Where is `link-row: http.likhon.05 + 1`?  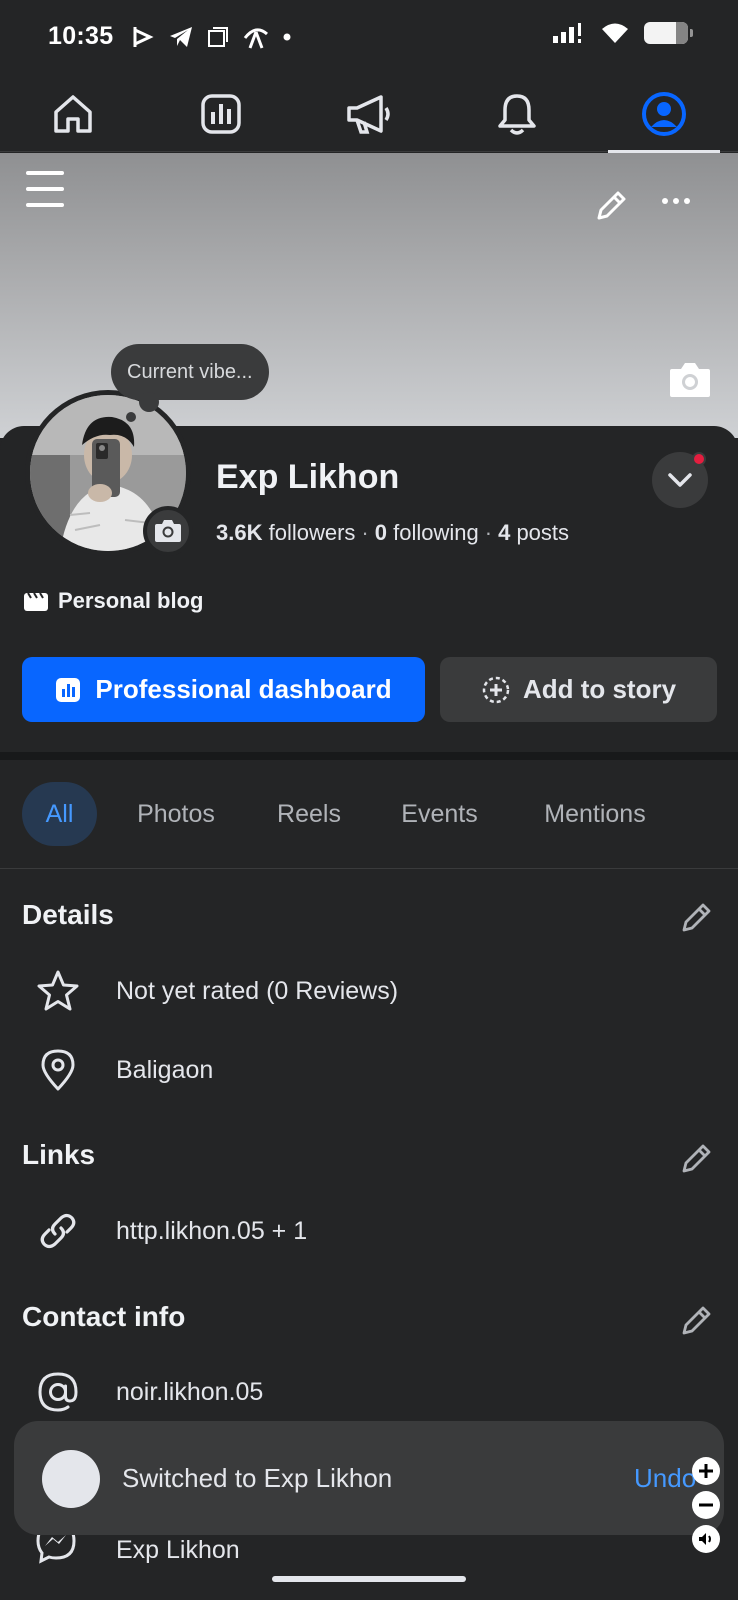 link-row: http.likhon.05 + 1 is located at coordinates (369, 1231).